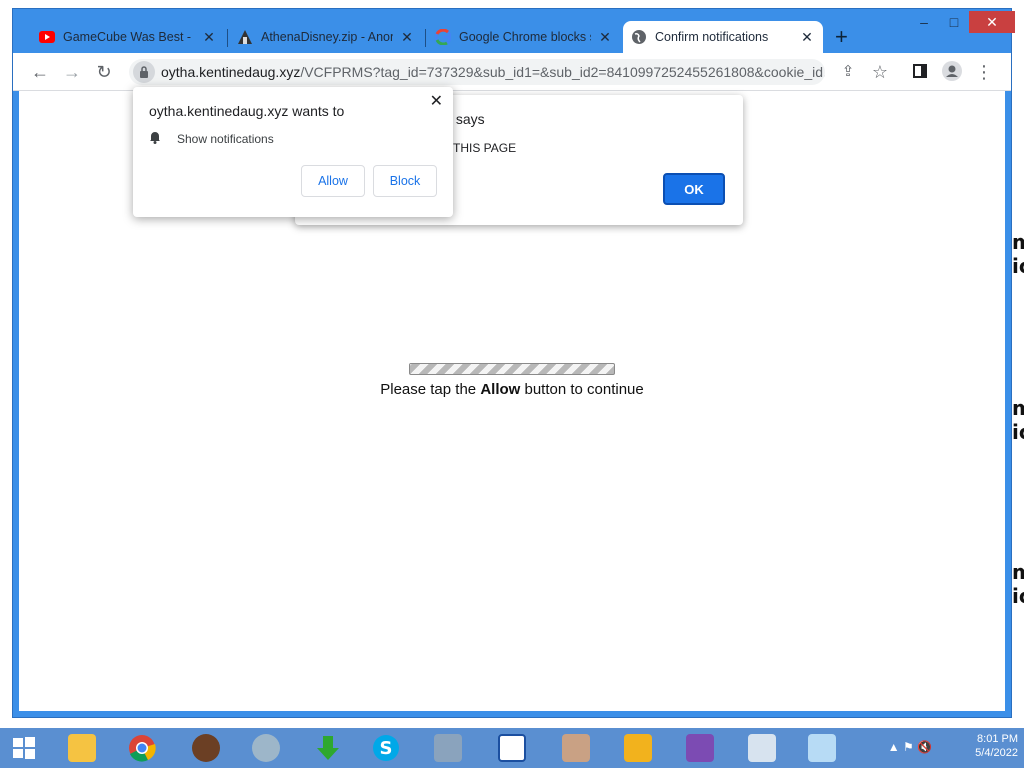  I want to click on clock-date: 5/4/2022, so click(996, 753).